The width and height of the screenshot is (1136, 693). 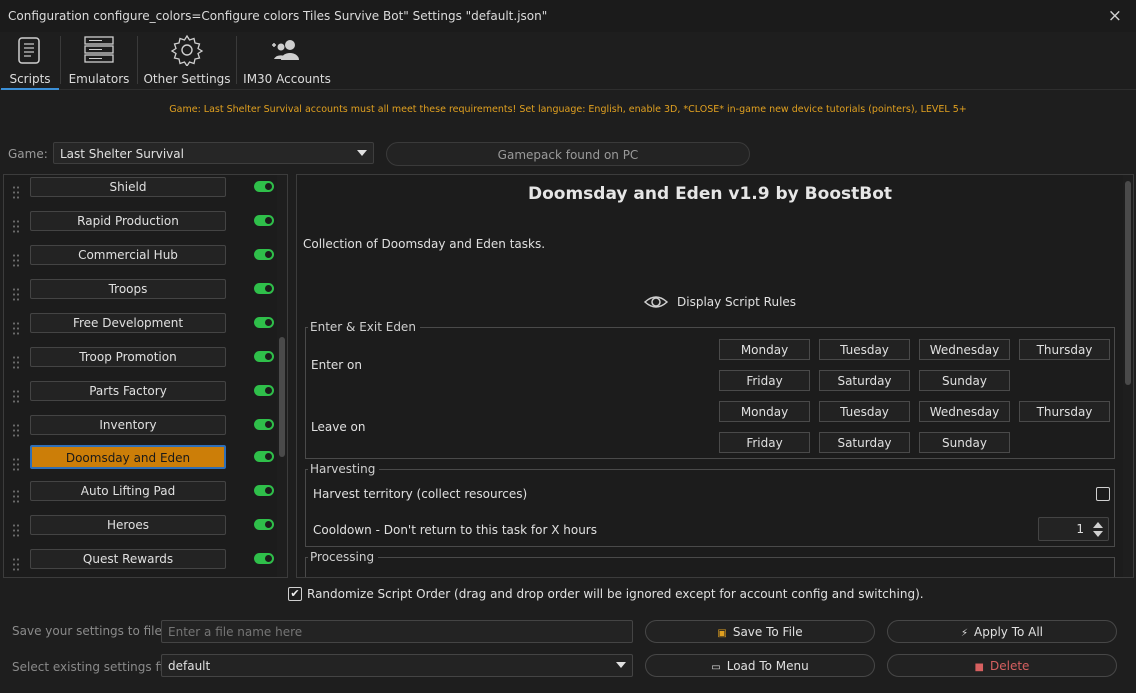 I want to click on spin-down-icon, so click(x=1098, y=534).